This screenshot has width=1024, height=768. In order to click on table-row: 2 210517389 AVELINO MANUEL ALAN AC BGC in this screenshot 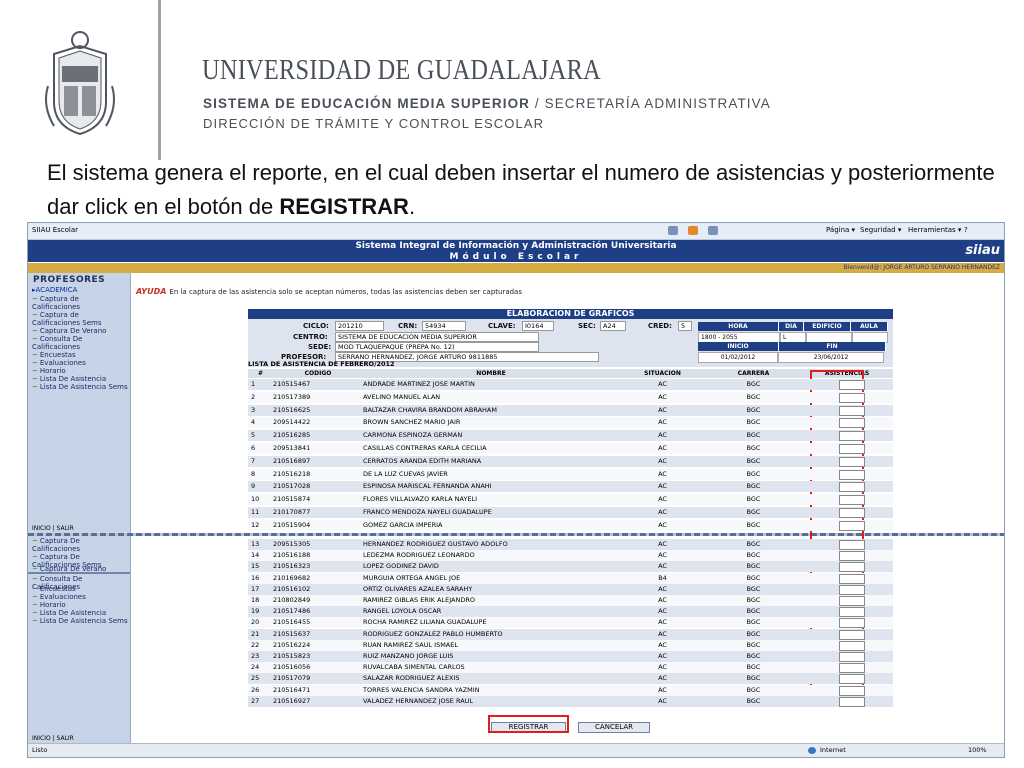, I will do `click(570, 397)`.